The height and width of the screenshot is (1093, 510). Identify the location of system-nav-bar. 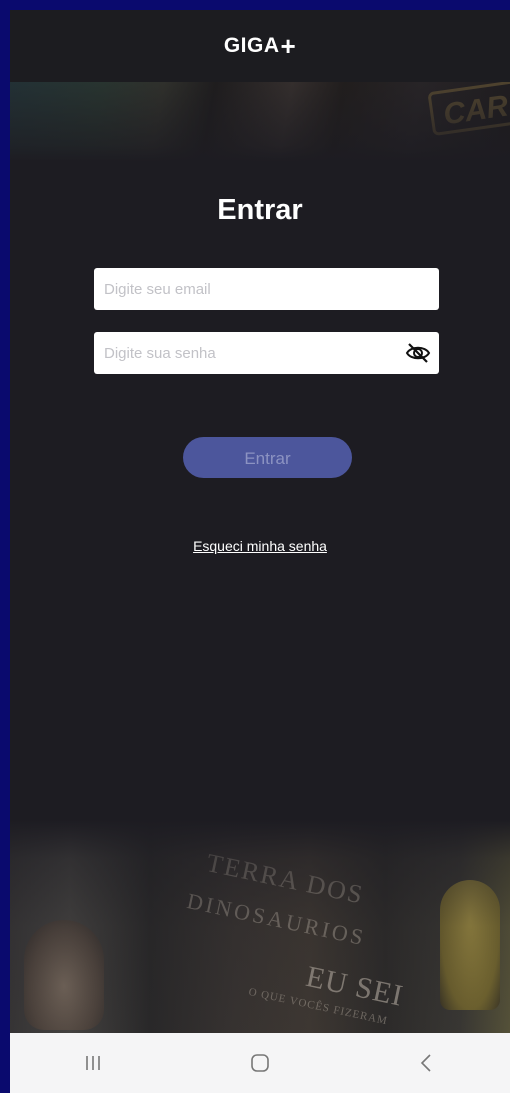
(260, 1063).